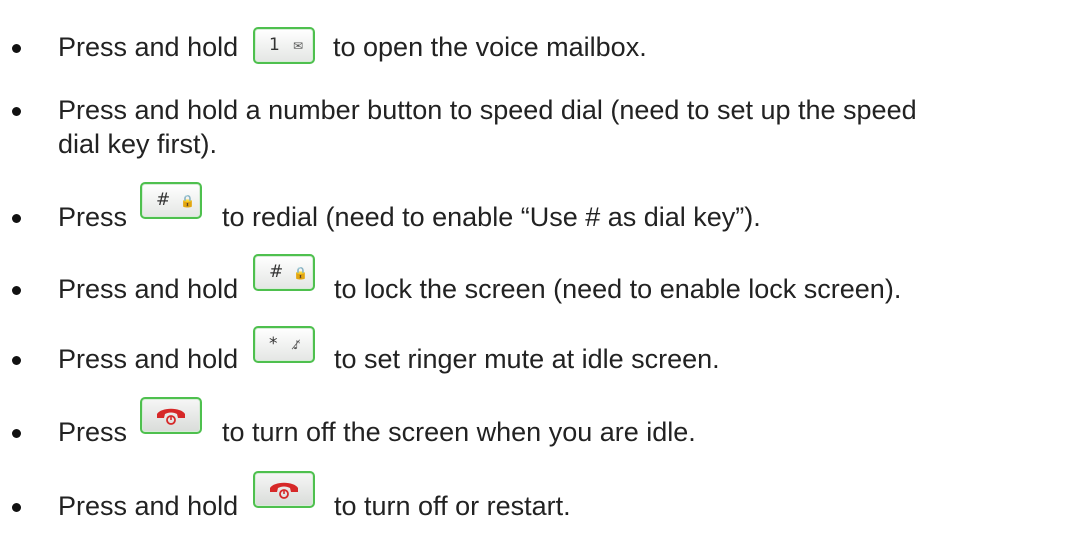  Describe the element at coordinates (284, 344) in the screenshot. I see `key-star-mute: * ♪̸` at that location.